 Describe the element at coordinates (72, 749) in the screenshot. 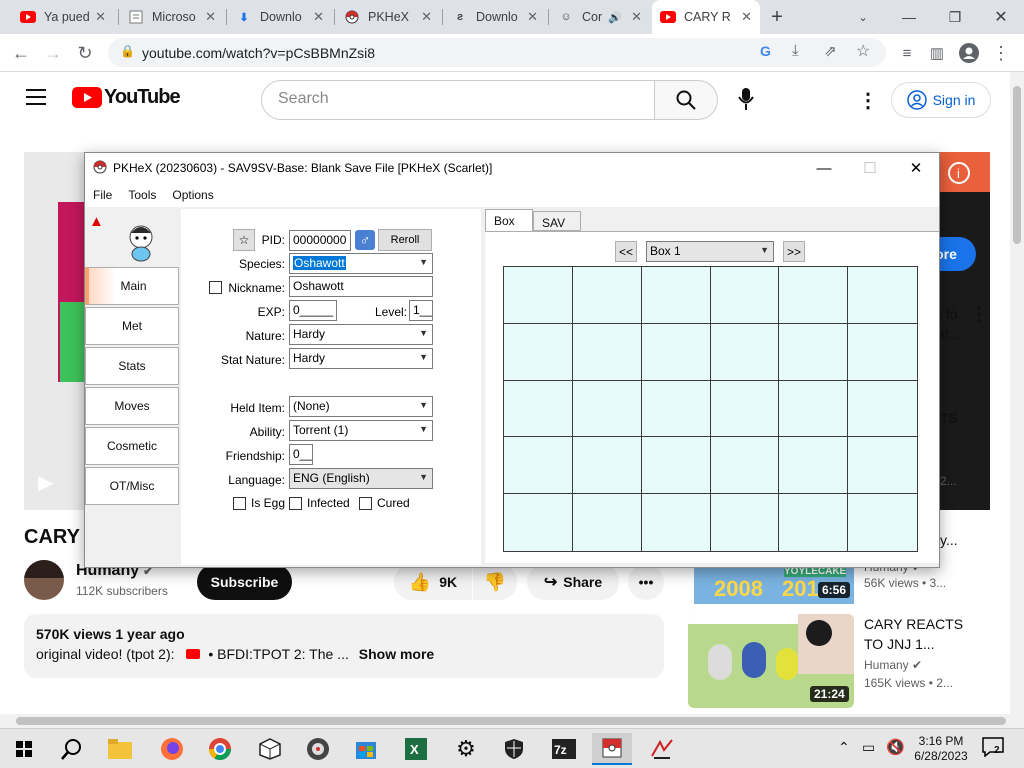

I see `search-icon` at that location.